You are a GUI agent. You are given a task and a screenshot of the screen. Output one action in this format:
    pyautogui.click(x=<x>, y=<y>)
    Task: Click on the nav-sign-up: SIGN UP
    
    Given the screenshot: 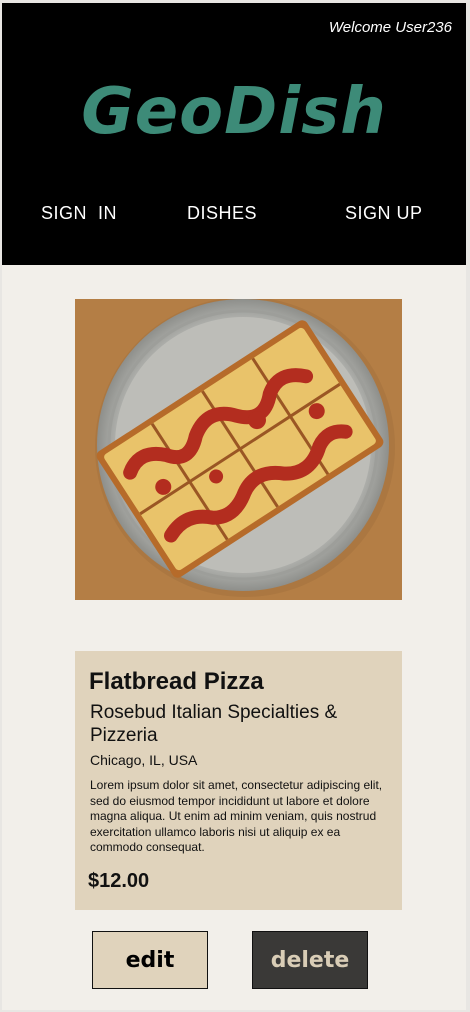 What is the action you would take?
    pyautogui.click(x=384, y=213)
    